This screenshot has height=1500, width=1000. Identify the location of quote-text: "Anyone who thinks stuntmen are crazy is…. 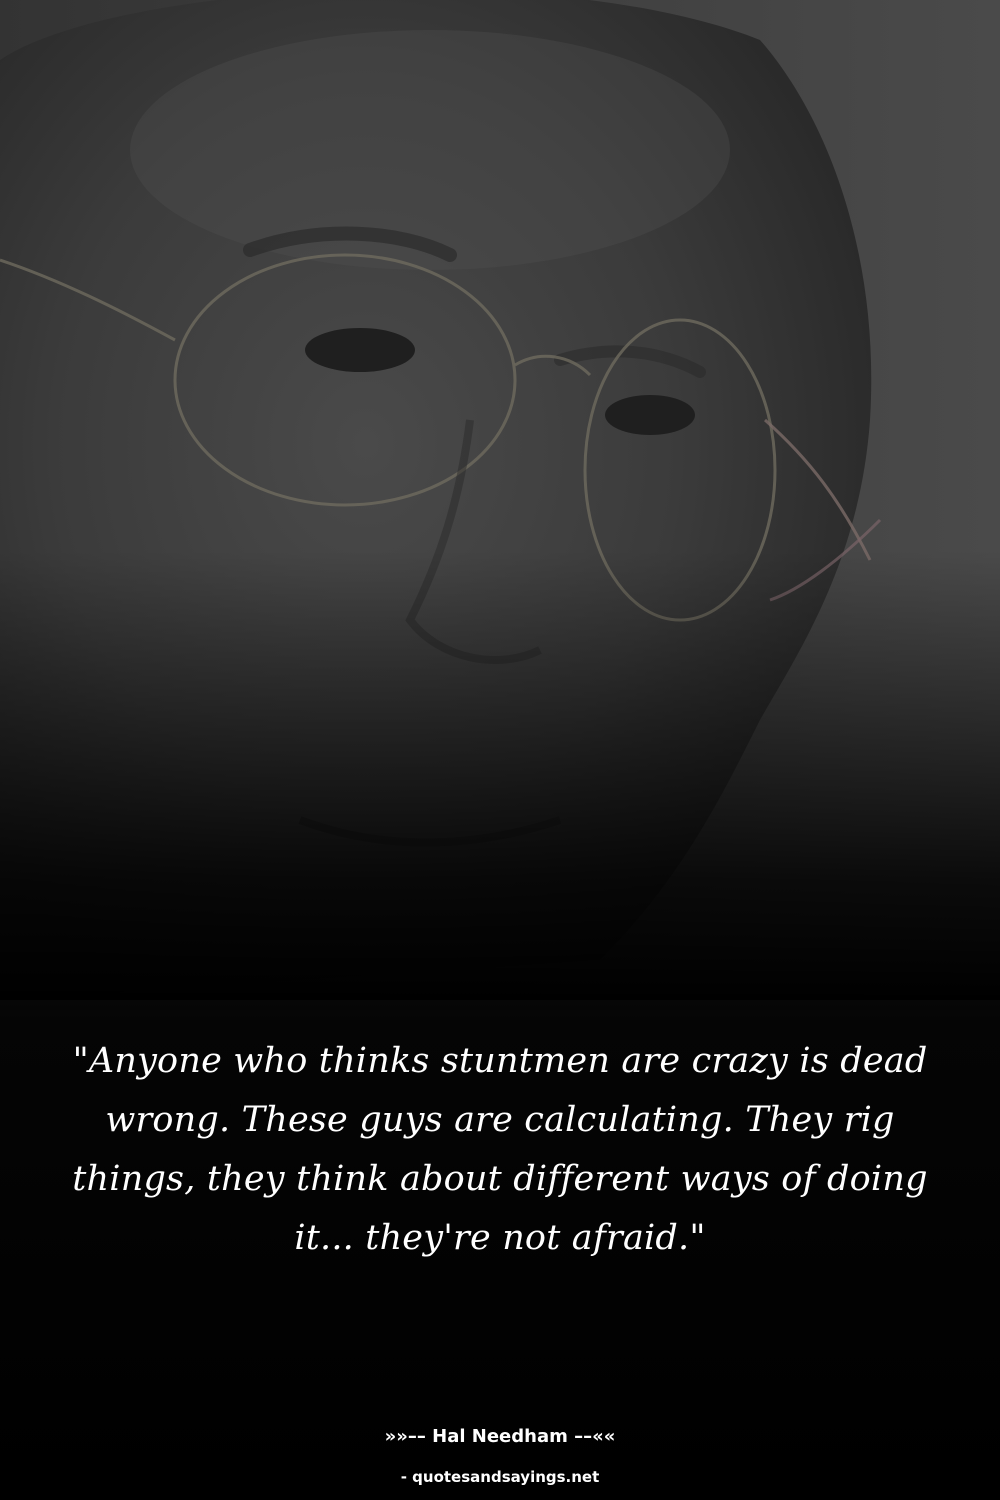
(500, 1149).